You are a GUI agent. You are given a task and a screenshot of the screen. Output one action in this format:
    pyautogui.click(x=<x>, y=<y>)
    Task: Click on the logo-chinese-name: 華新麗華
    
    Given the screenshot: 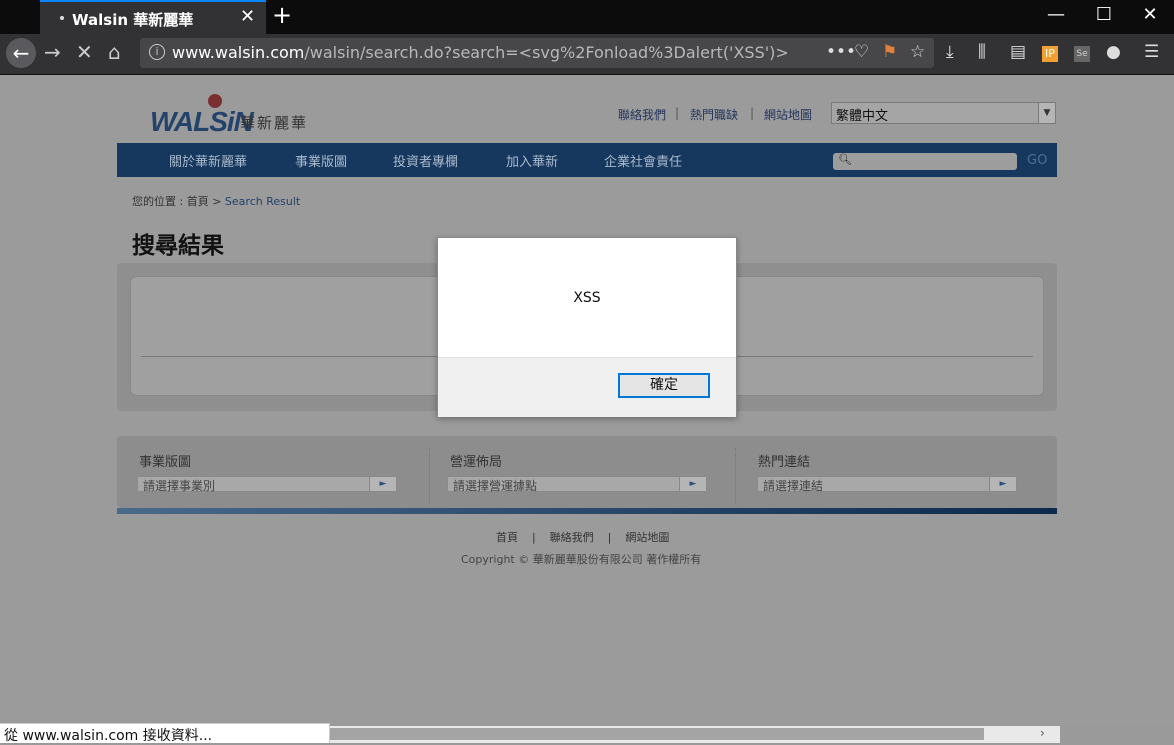 What is the action you would take?
    pyautogui.click(x=274, y=123)
    